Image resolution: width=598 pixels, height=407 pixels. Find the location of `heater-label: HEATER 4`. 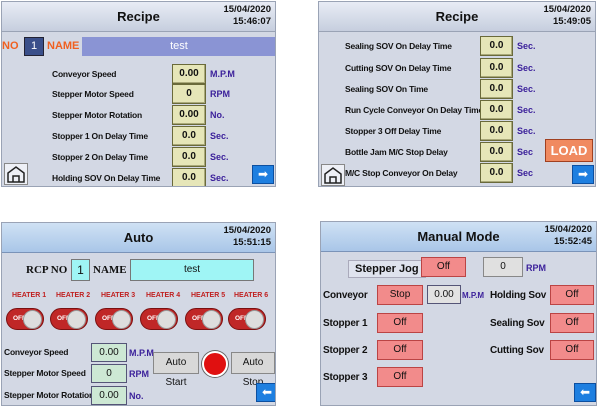

heater-label: HEATER 4 is located at coordinates (163, 295).